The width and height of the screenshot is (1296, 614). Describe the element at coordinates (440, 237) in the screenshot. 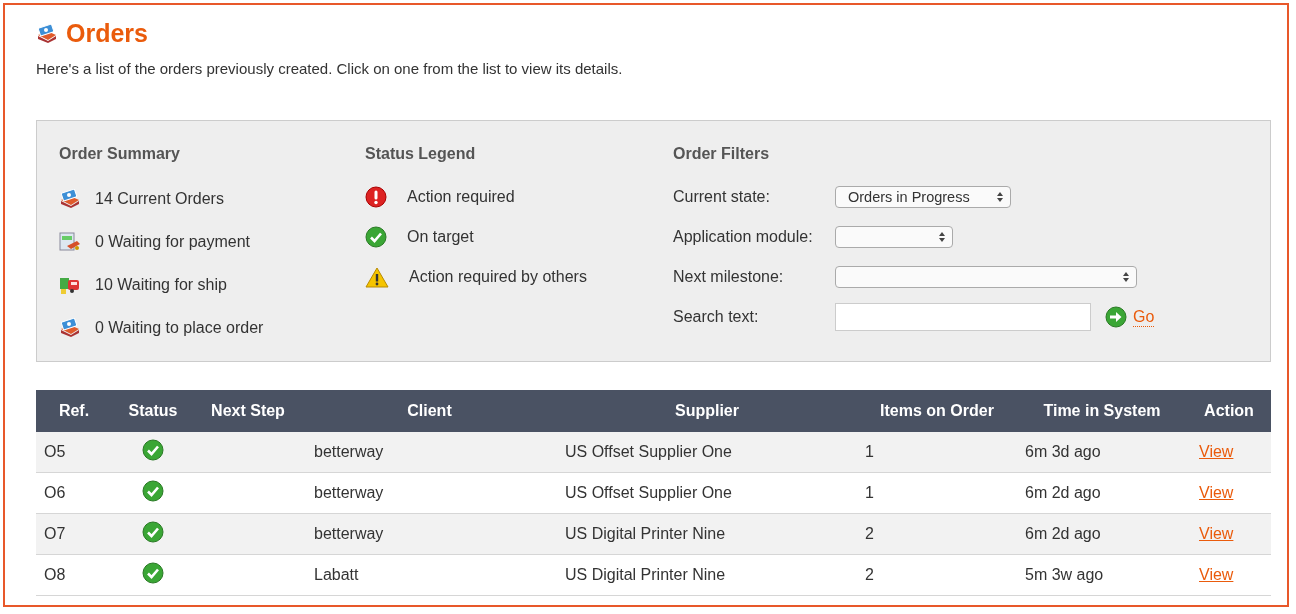

I see `legend-label: On target` at that location.